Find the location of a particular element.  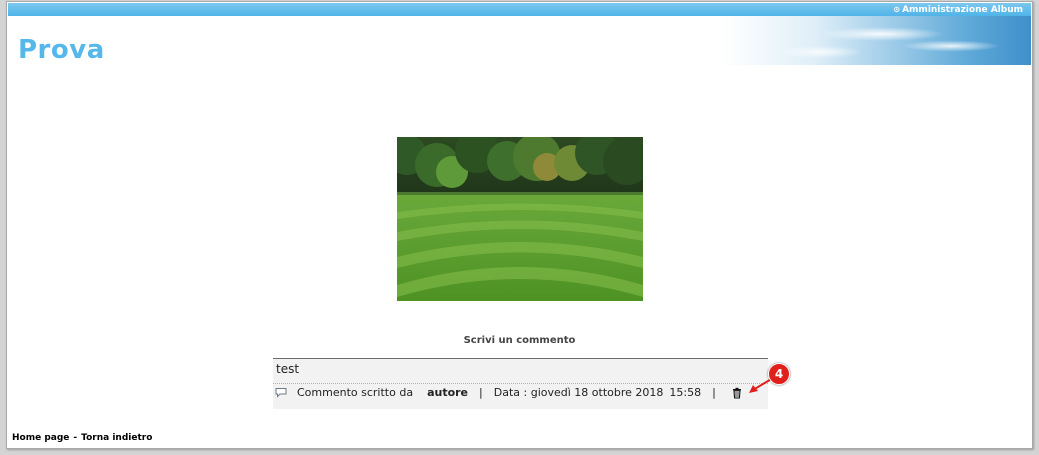

back-link: Torna indietro is located at coordinates (116, 438).